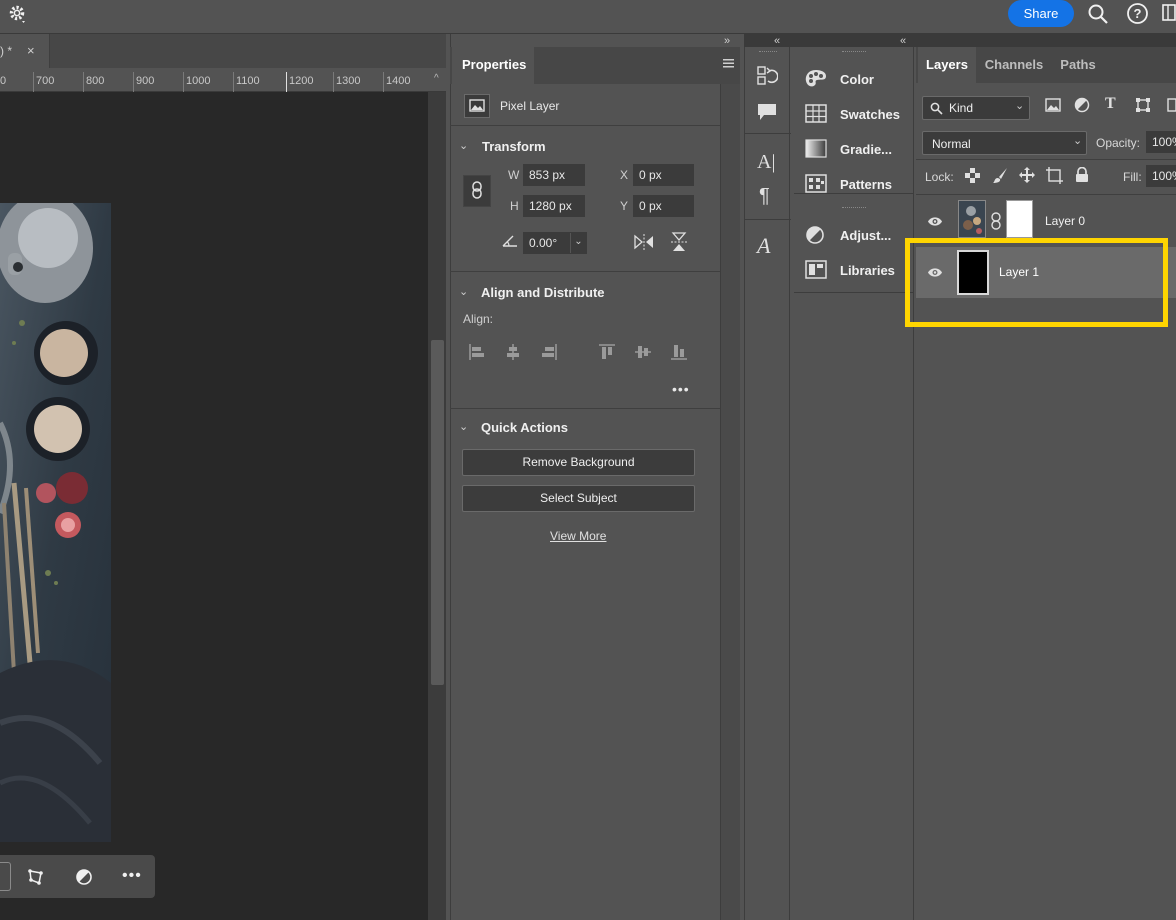  What do you see at coordinates (493, 65) in the screenshot?
I see `tab-properties: Properties` at bounding box center [493, 65].